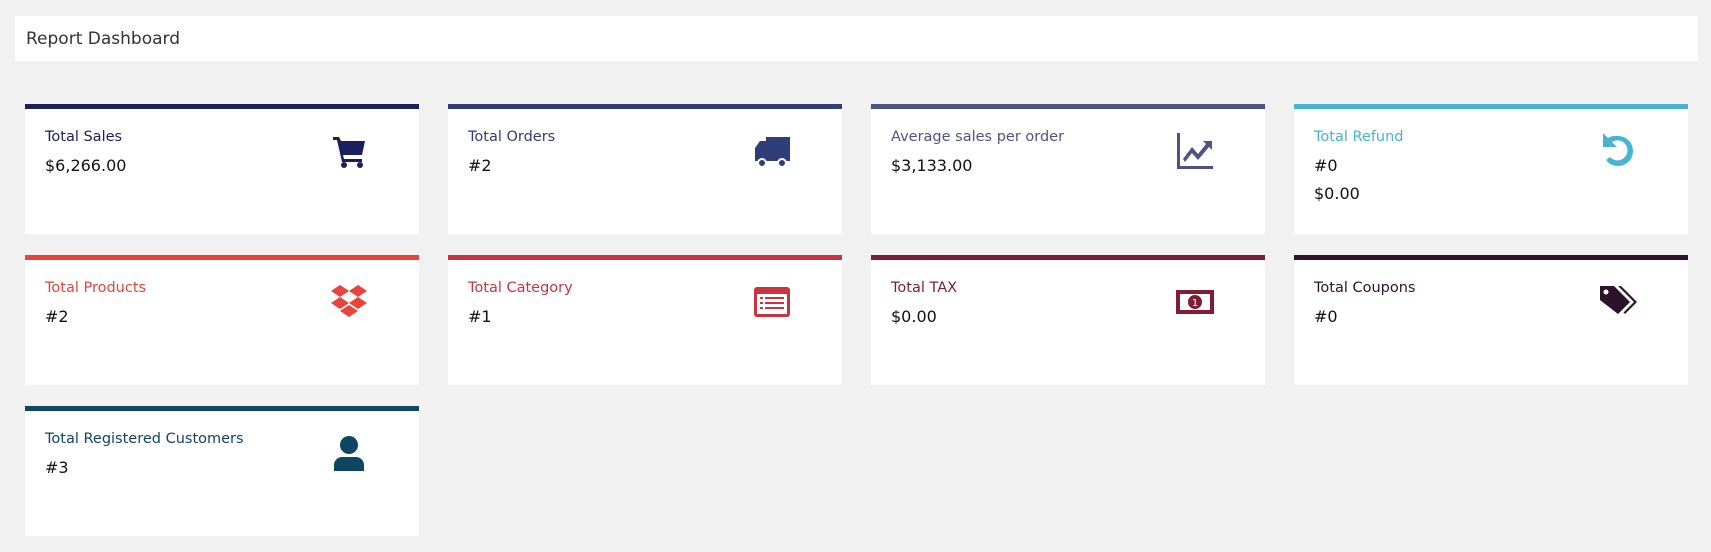 The height and width of the screenshot is (552, 1711). Describe the element at coordinates (222, 169) in the screenshot. I see `report-card-total-sales: Total Sales $6,266.00` at that location.